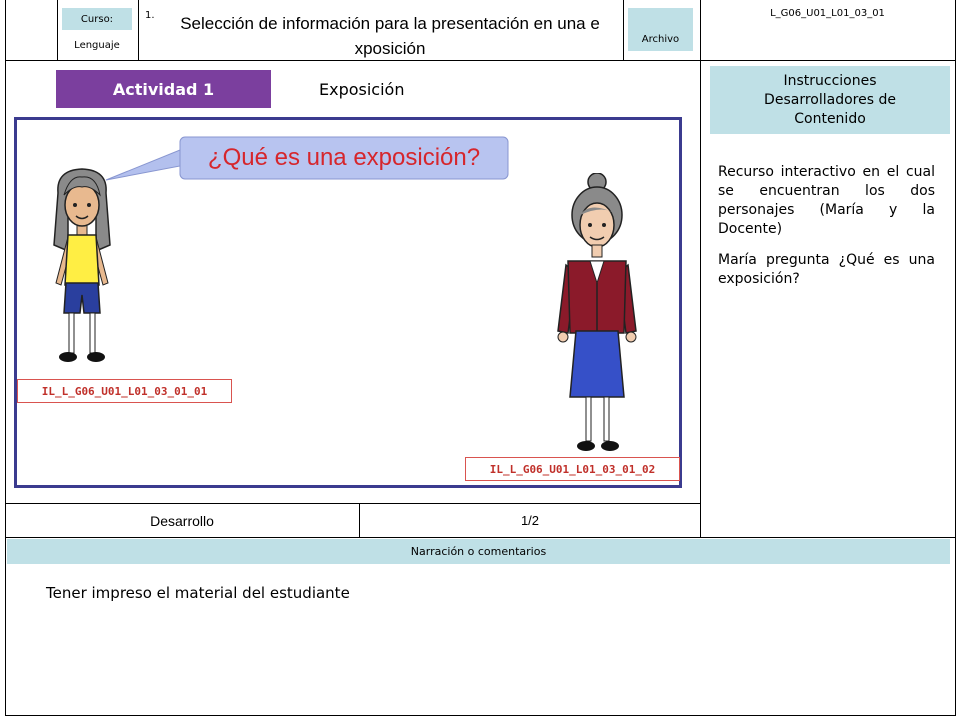  What do you see at coordinates (163, 89) in the screenshot?
I see `activity-badge: Actividad 1` at bounding box center [163, 89].